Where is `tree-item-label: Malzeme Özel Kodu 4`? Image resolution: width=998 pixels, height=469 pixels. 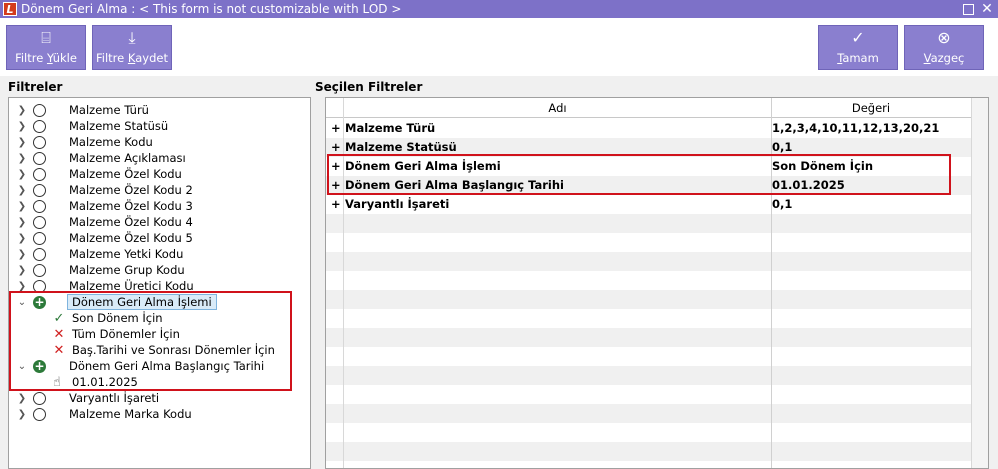 tree-item-label: Malzeme Özel Kodu 4 is located at coordinates (131, 222).